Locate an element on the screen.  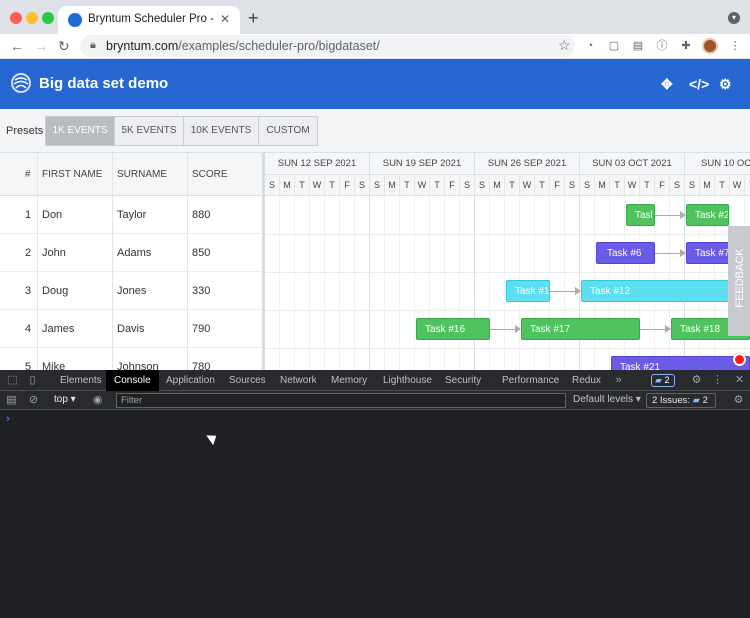
tab-performance: Performance is located at coordinates (530, 380).